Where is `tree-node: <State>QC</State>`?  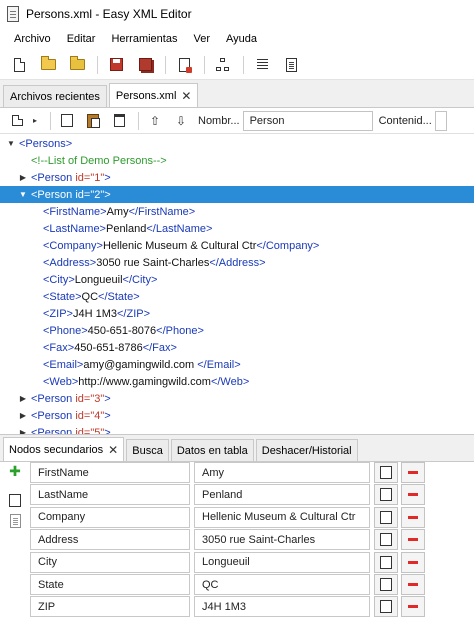
tree-node: <State>QC</State> is located at coordinates (237, 296).